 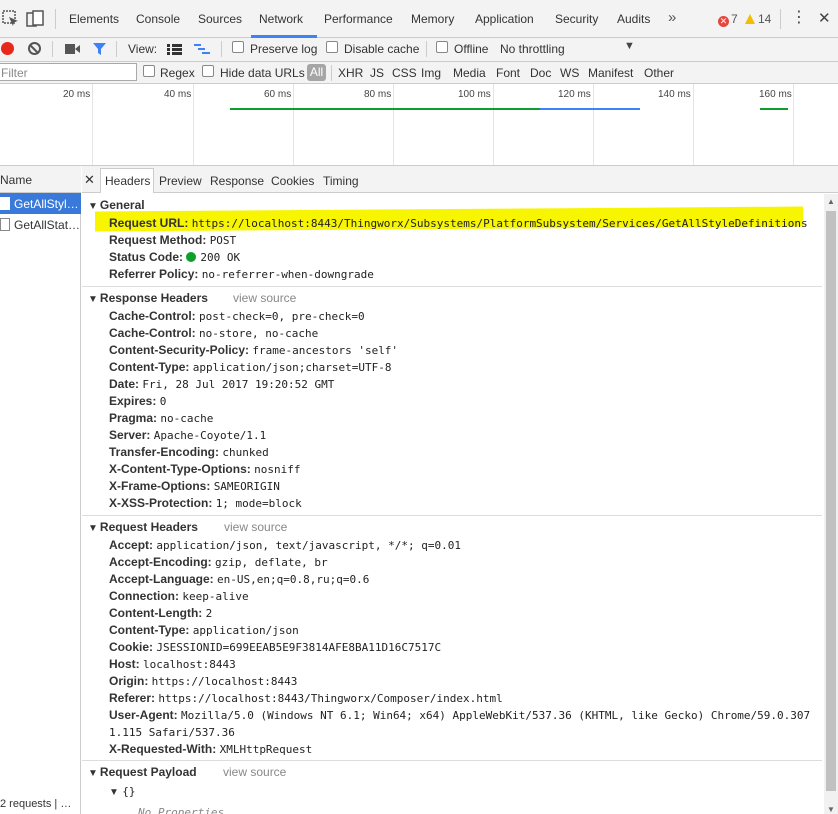 I want to click on tab-cookies: Cookies, so click(x=292, y=181).